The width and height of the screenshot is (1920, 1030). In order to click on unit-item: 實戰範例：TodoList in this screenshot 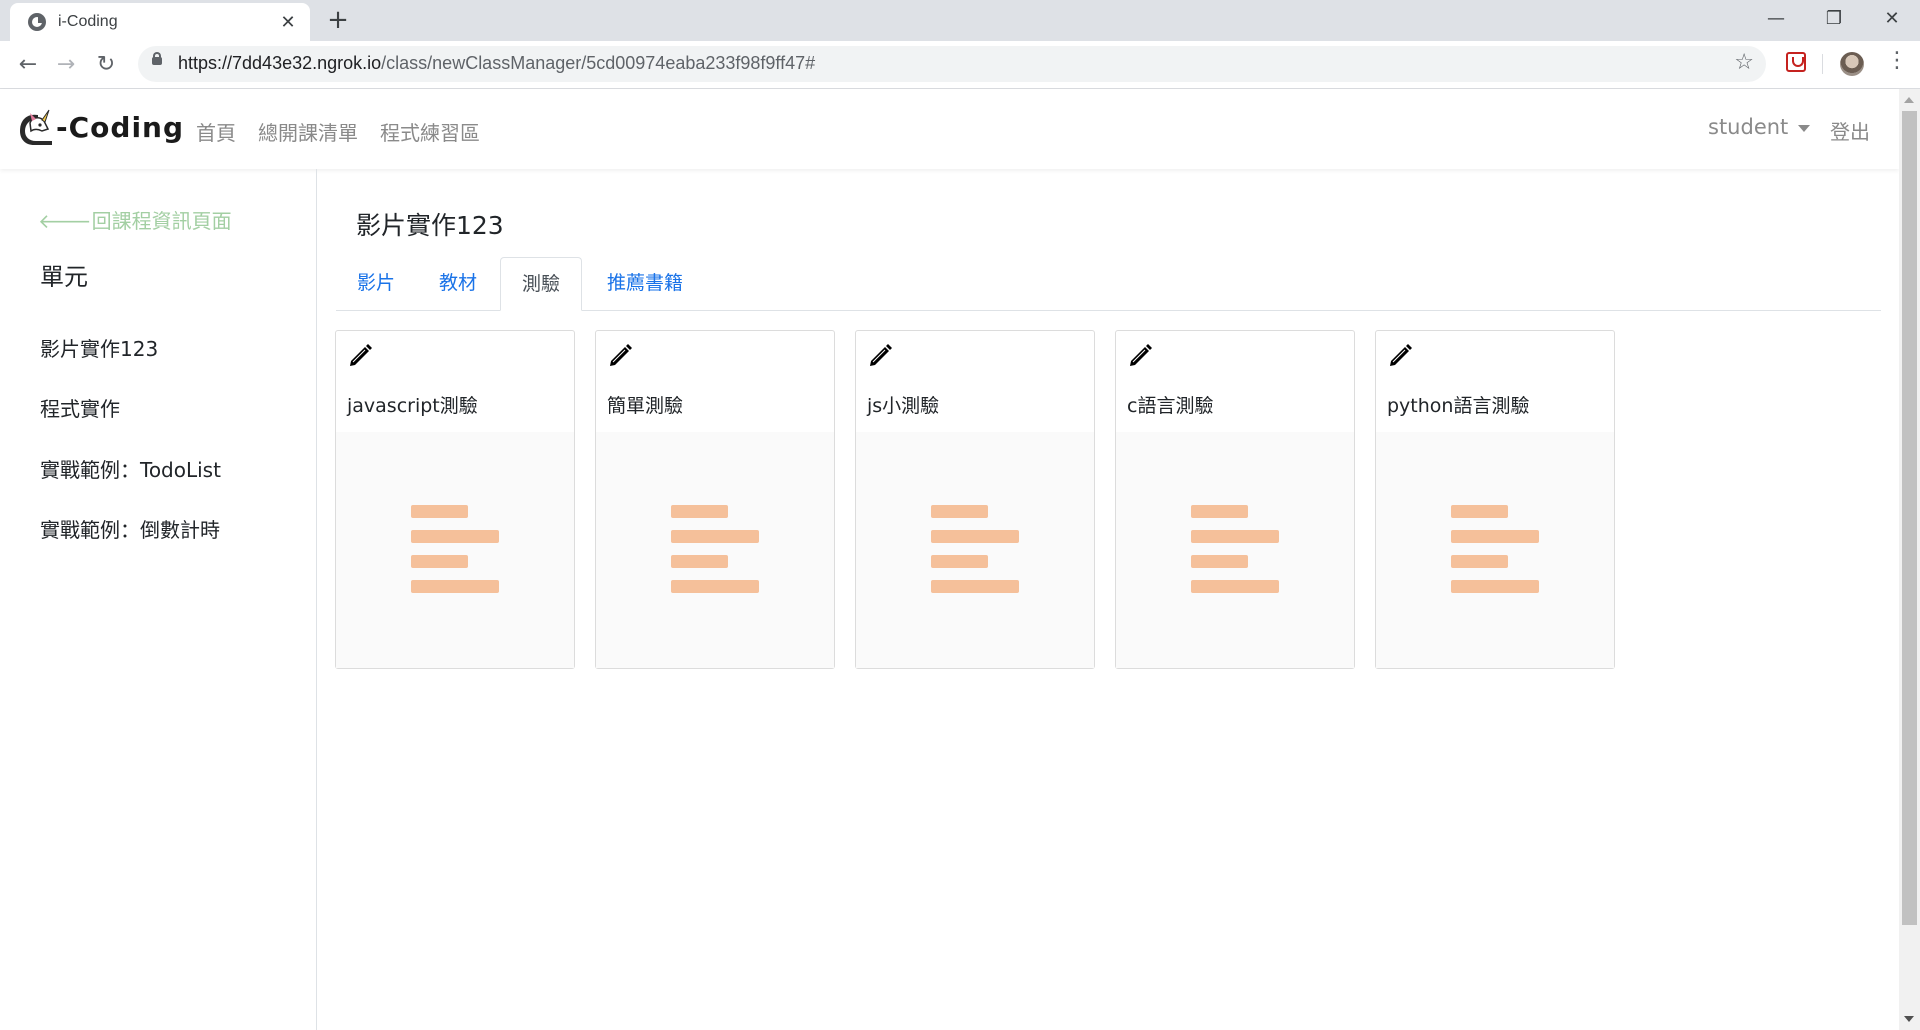, I will do `click(130, 468)`.